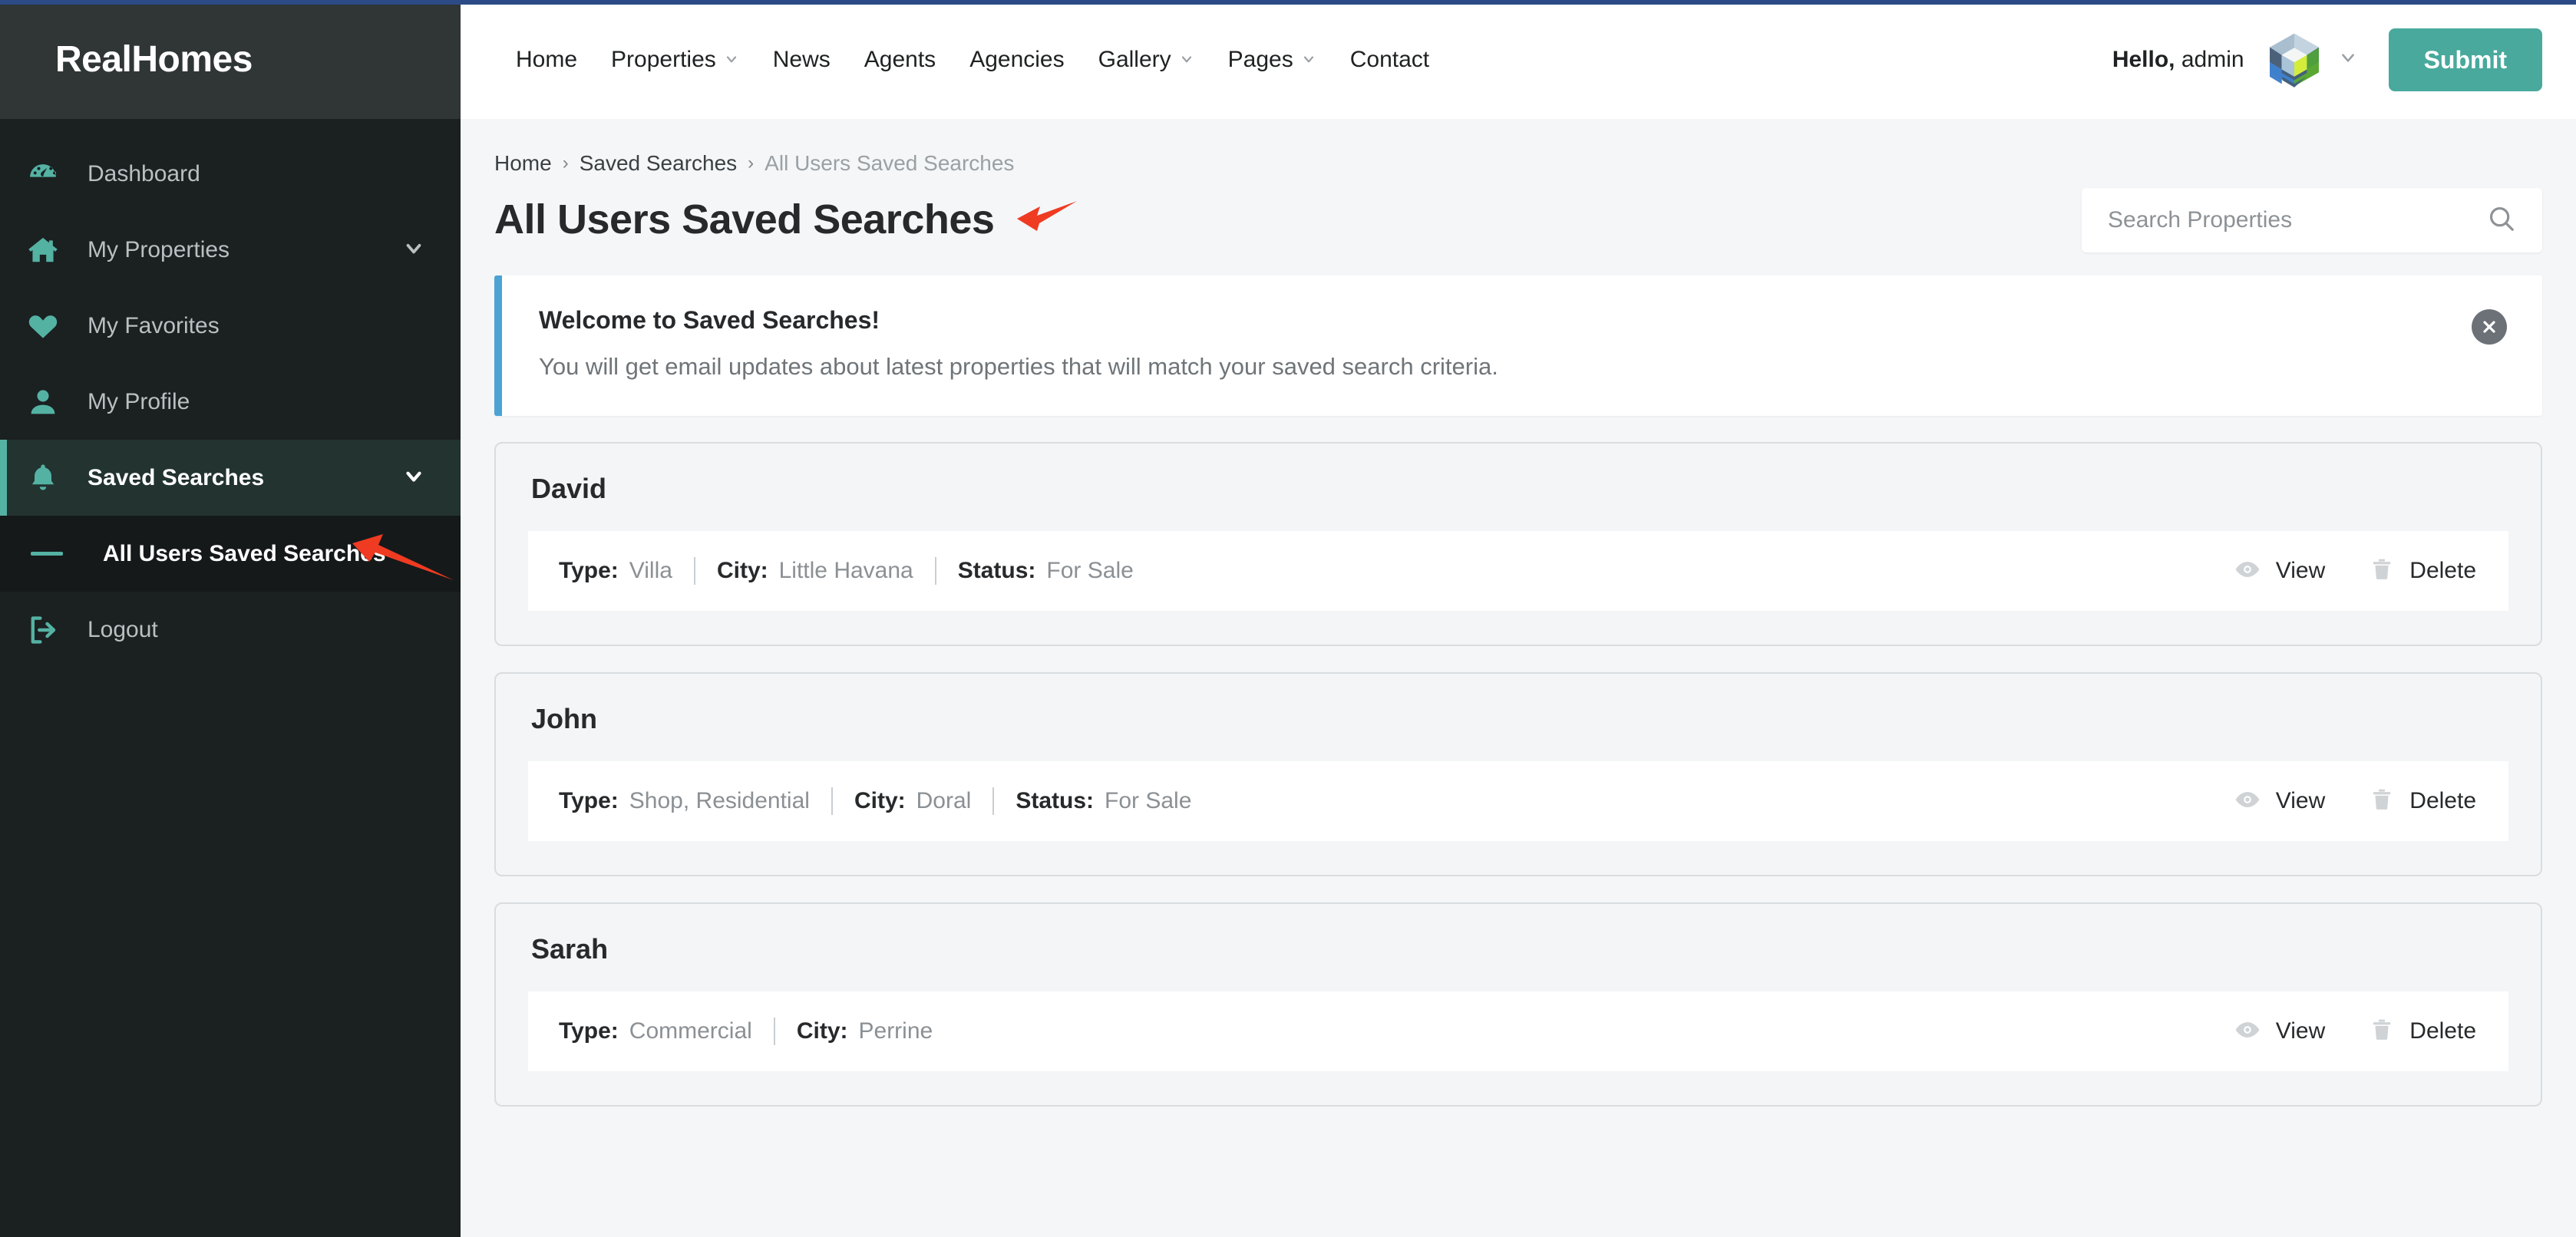 The height and width of the screenshot is (1237, 2576). I want to click on saved-search-user-name: John, so click(564, 718).